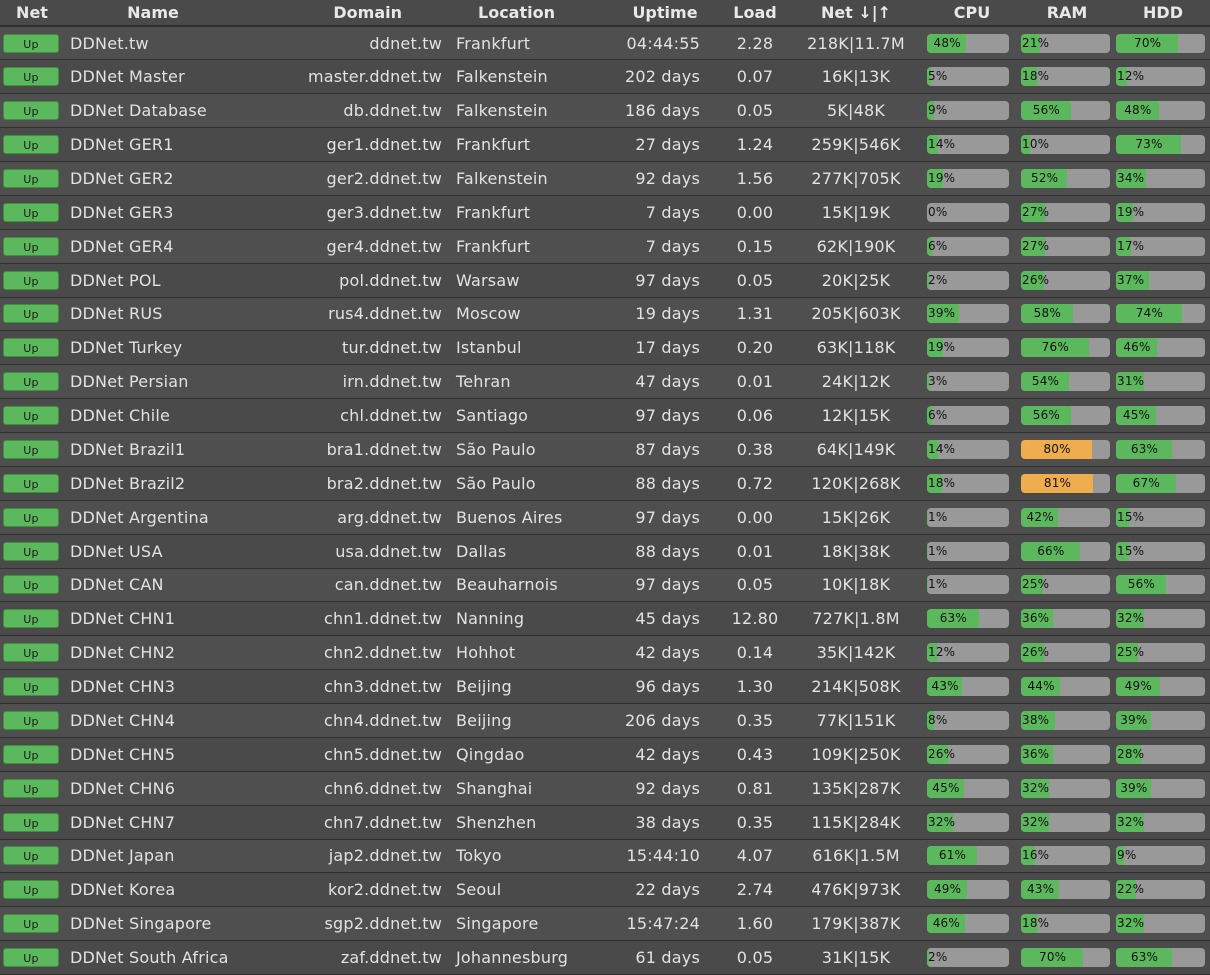 The height and width of the screenshot is (975, 1210). Describe the element at coordinates (972, 144) in the screenshot. I see `cpu-cell: 14%` at that location.